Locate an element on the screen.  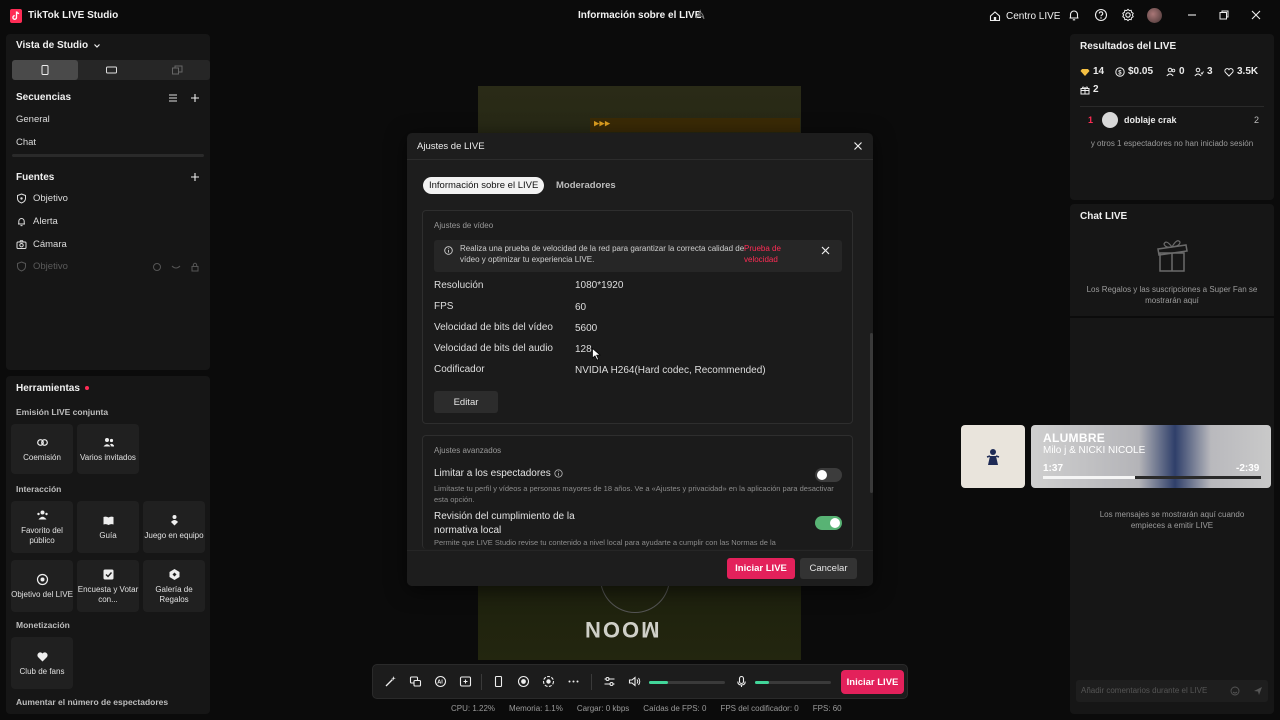
sequence-label: General is located at coordinates (33, 119).